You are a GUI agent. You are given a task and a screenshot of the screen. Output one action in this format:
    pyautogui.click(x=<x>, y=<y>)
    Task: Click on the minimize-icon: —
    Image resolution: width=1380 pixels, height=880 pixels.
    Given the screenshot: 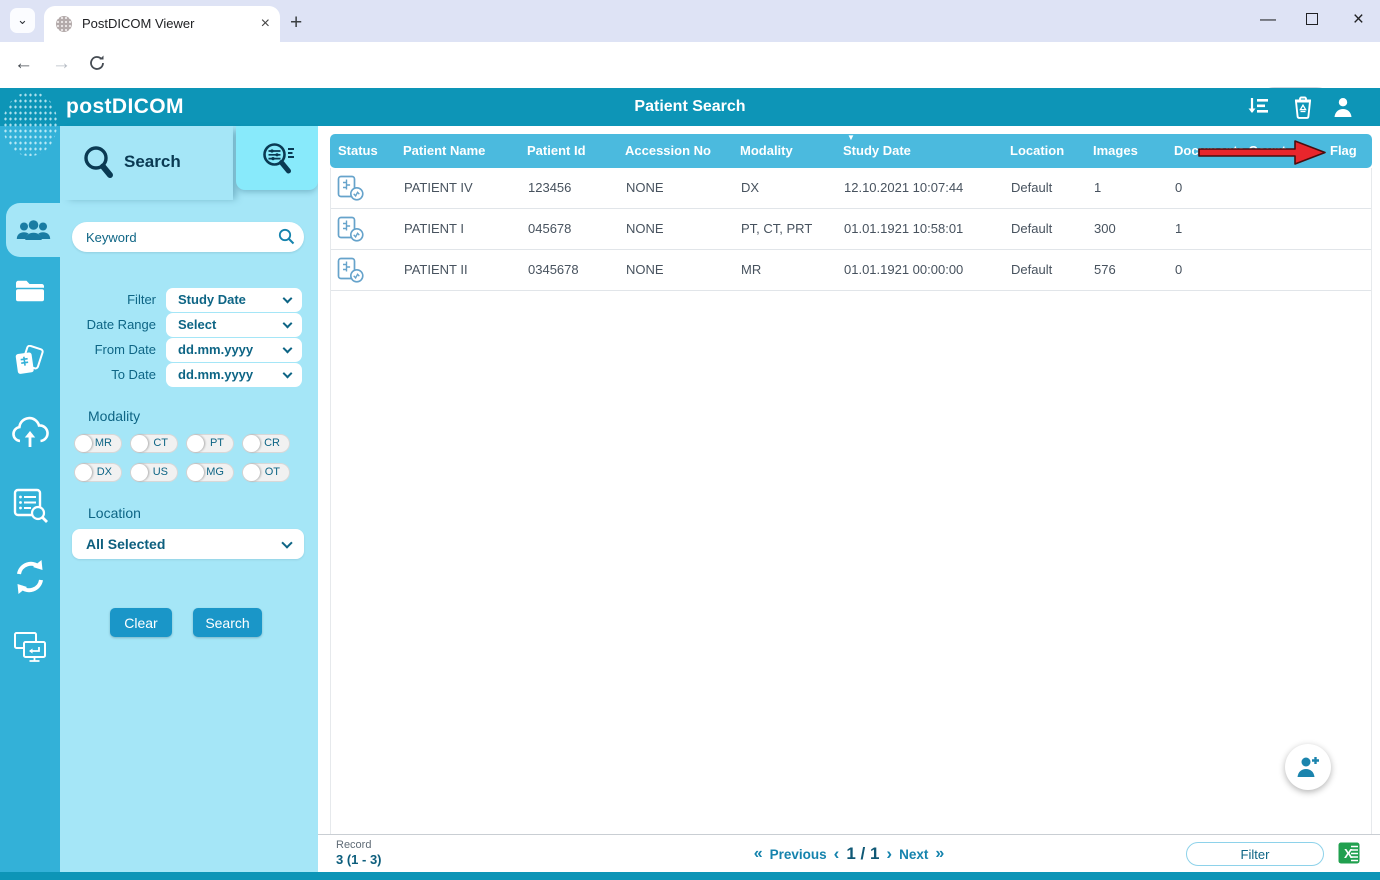 What is the action you would take?
    pyautogui.click(x=1268, y=20)
    